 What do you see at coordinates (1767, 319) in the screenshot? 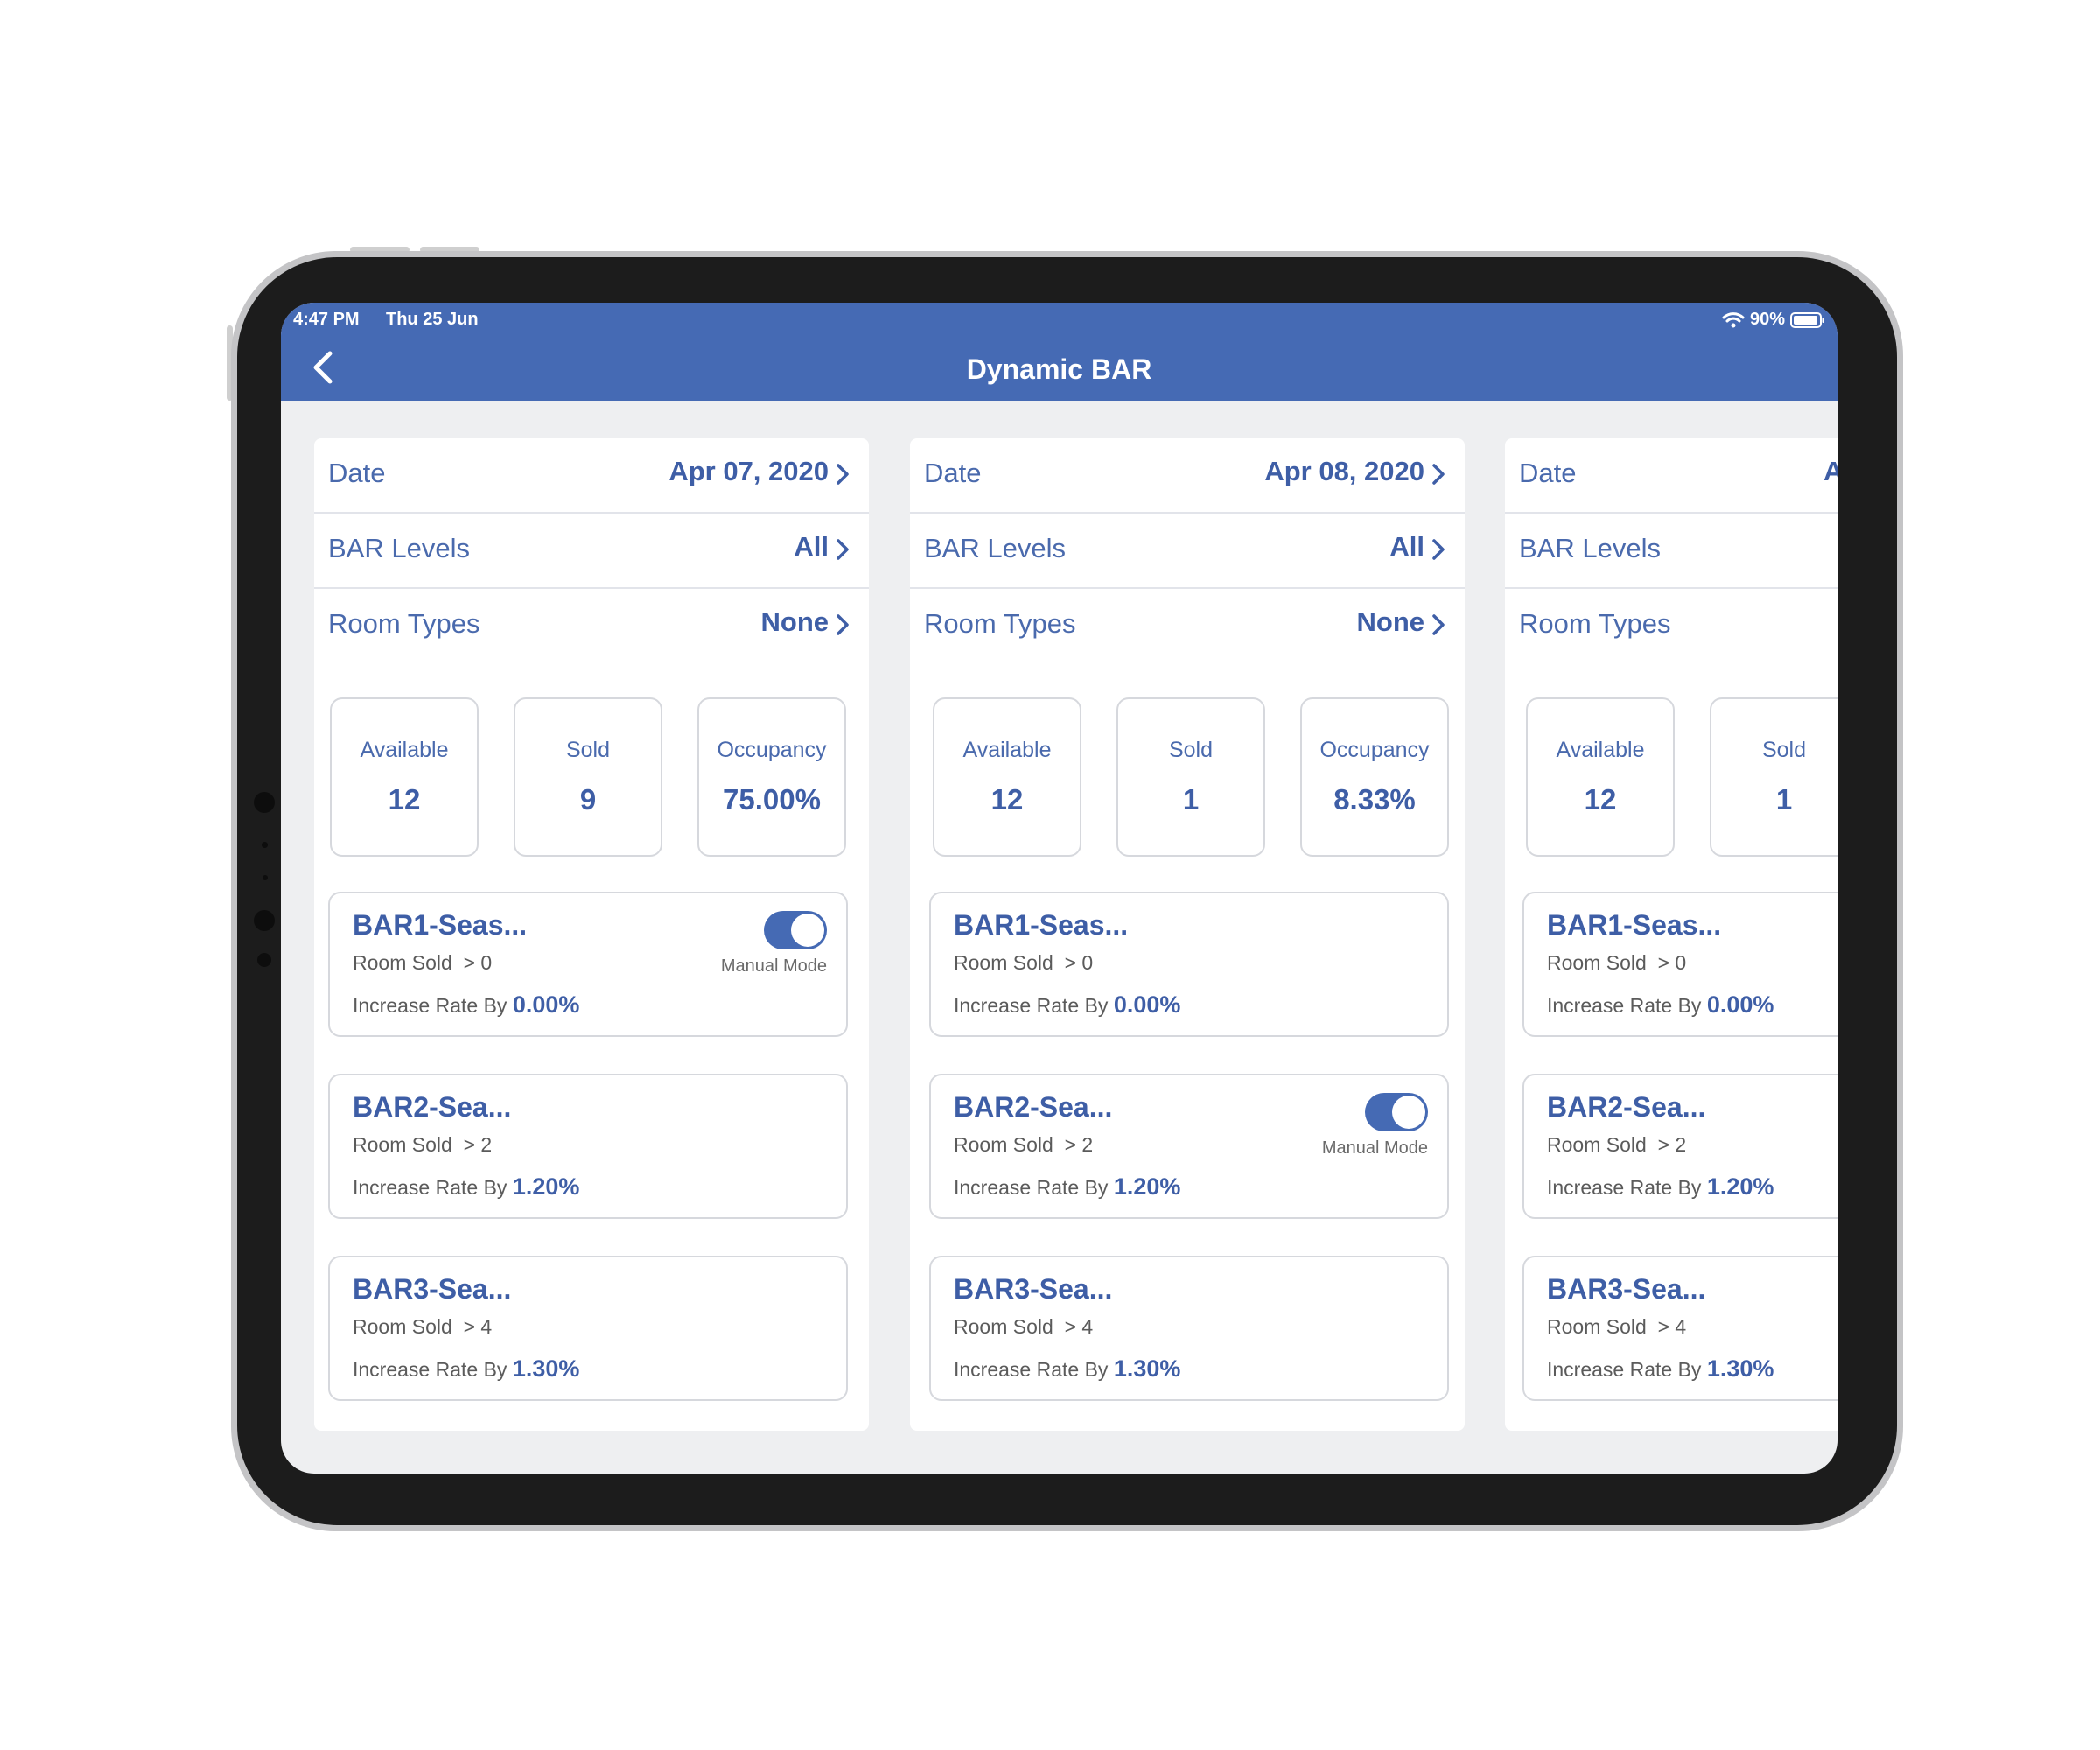
I see `battery-percent: 90%` at bounding box center [1767, 319].